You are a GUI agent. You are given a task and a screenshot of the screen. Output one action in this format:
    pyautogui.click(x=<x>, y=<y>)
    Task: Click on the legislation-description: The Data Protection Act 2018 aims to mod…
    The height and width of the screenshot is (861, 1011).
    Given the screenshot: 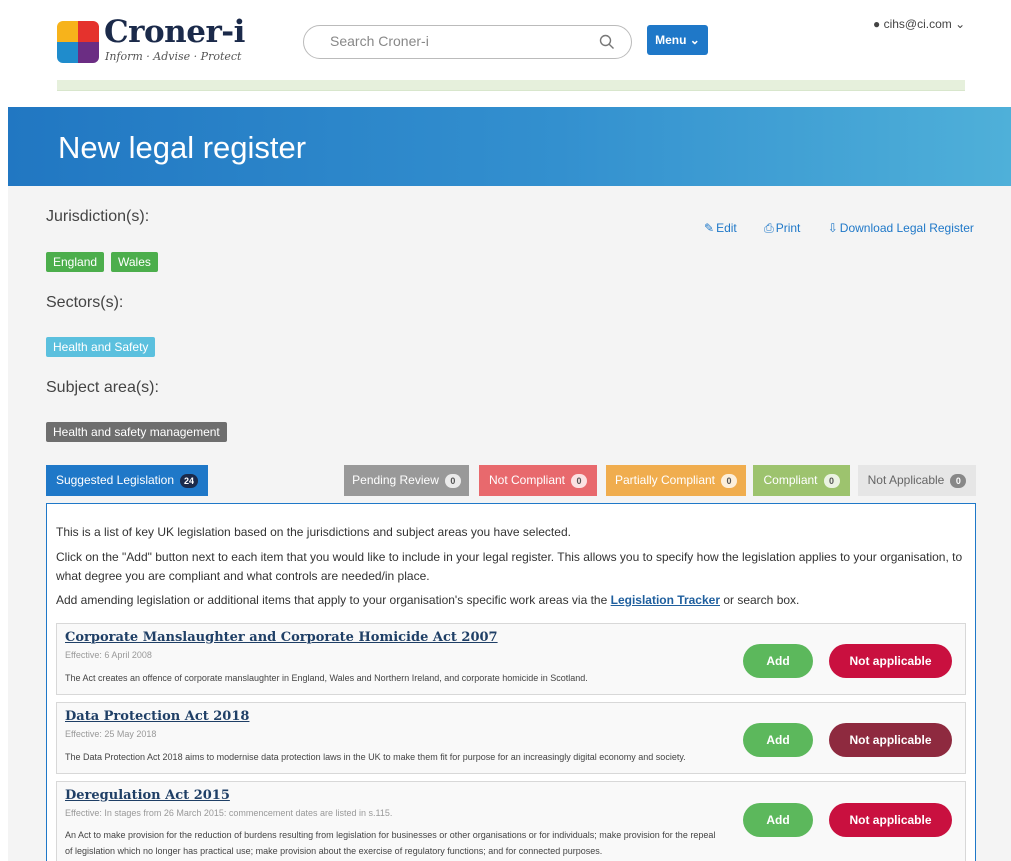 What is the action you would take?
    pyautogui.click(x=375, y=757)
    